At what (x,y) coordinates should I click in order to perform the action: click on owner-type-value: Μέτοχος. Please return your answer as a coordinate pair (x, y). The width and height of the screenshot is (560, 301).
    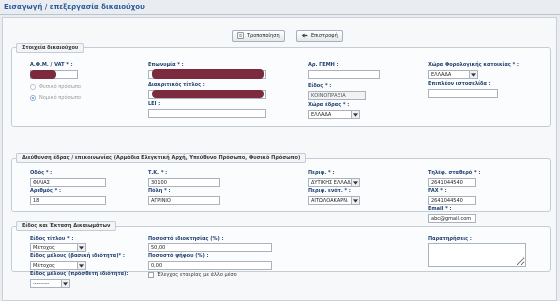
    Looking at the image, I should click on (44, 265).